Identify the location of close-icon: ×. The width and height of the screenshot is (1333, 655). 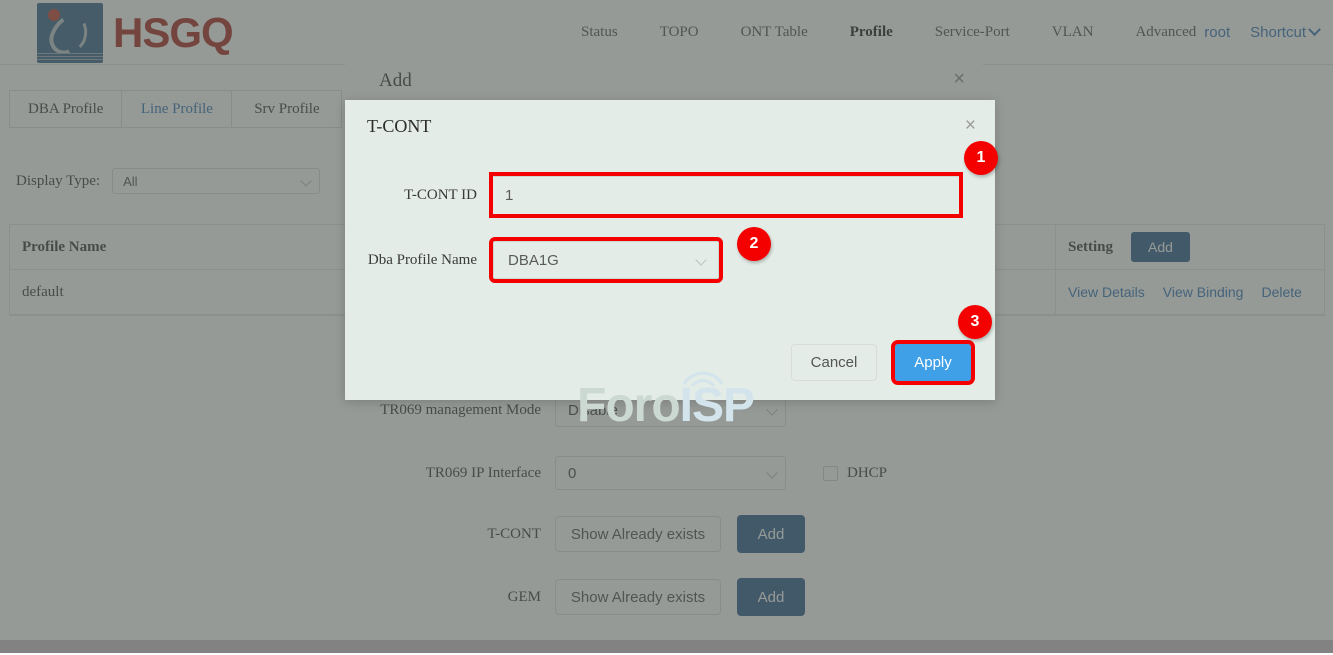
(970, 125).